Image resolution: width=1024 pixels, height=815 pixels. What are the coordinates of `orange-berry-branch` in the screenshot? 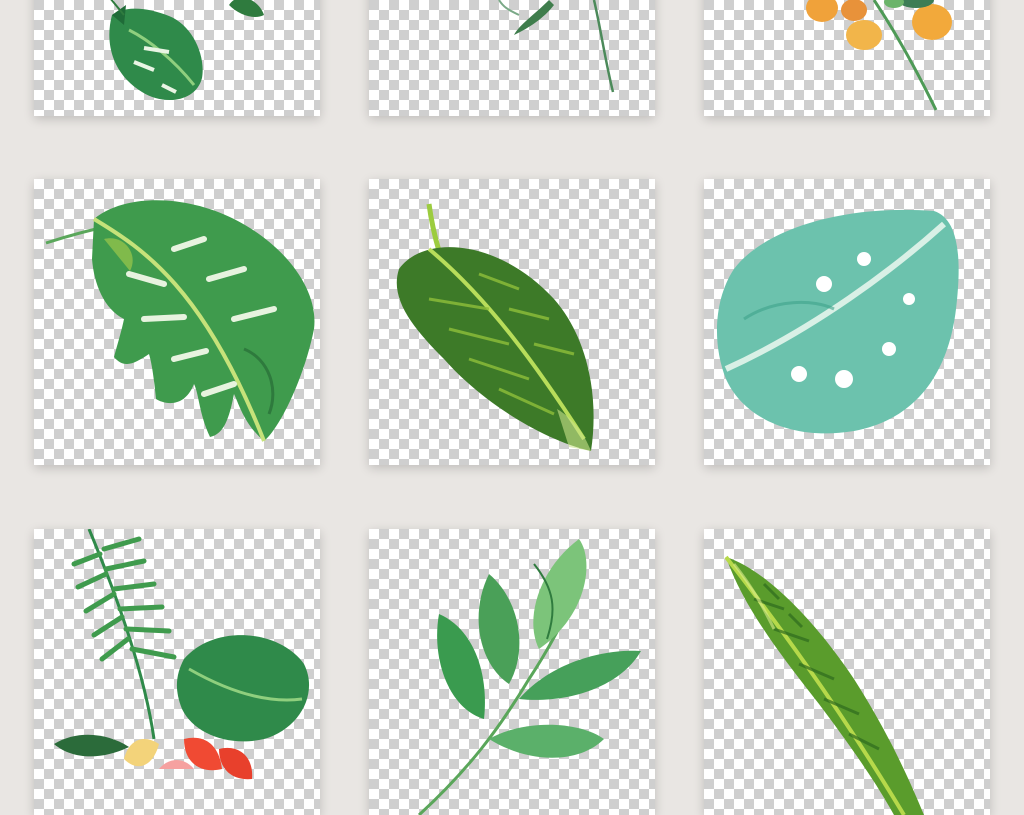 It's located at (879, 55).